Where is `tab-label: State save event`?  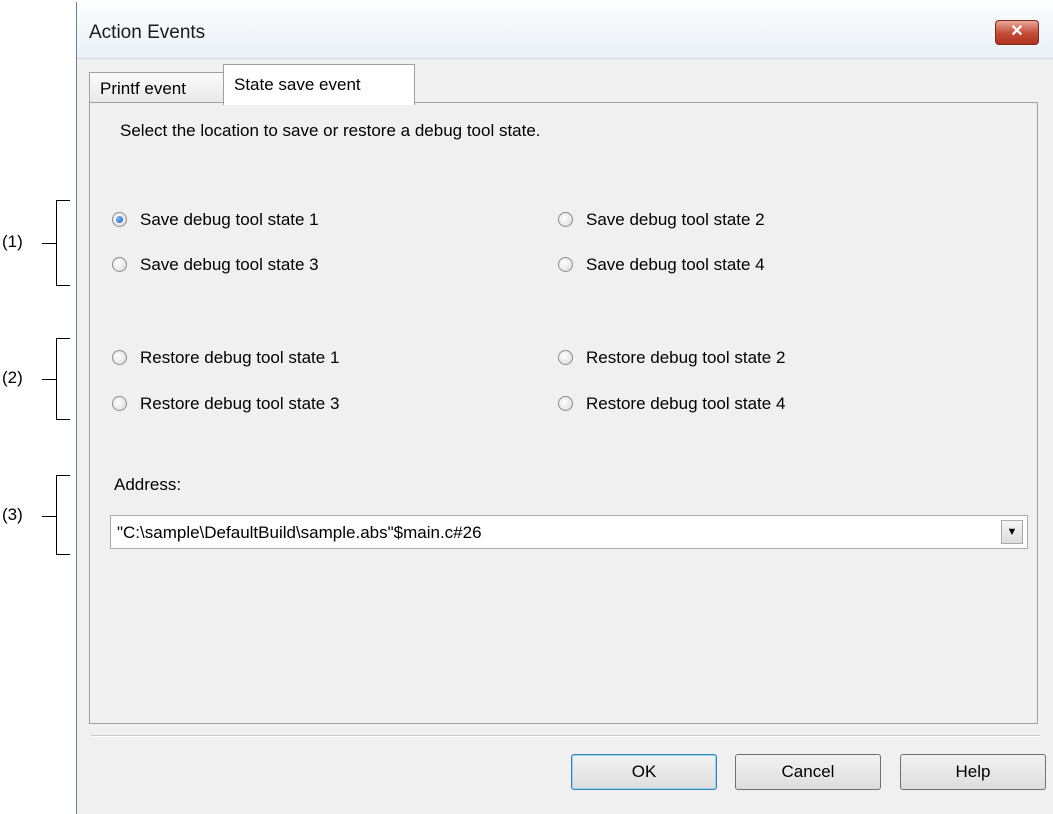
tab-label: State save event is located at coordinates (297, 84).